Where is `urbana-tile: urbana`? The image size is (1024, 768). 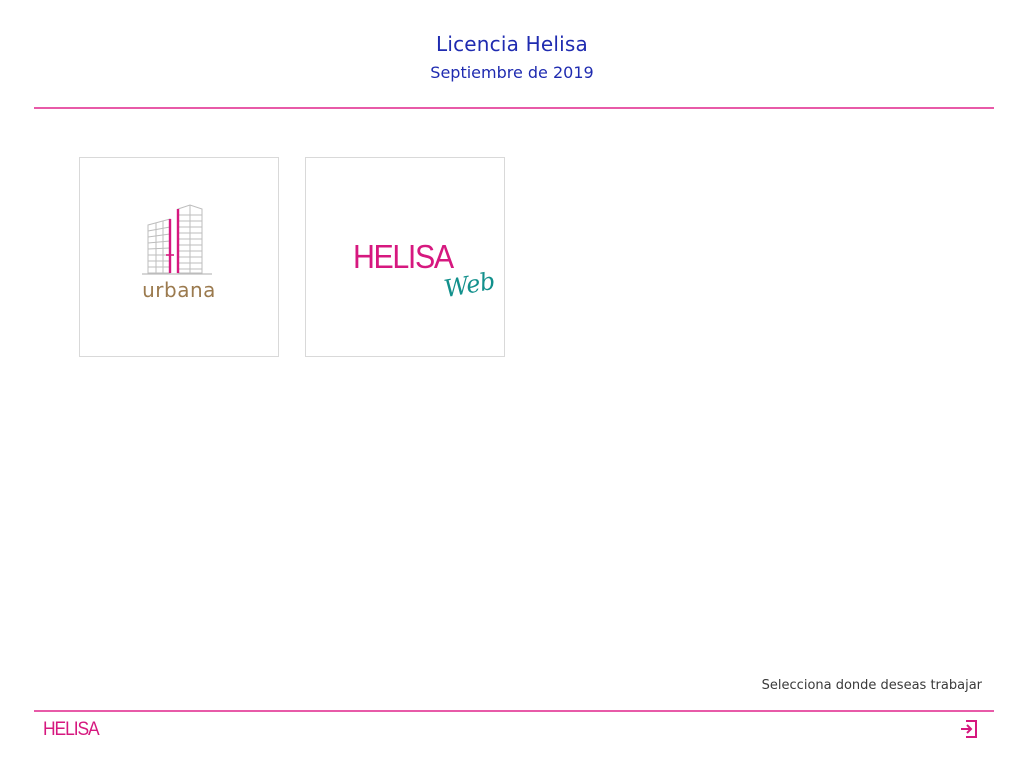
urbana-tile: urbana is located at coordinates (179, 257).